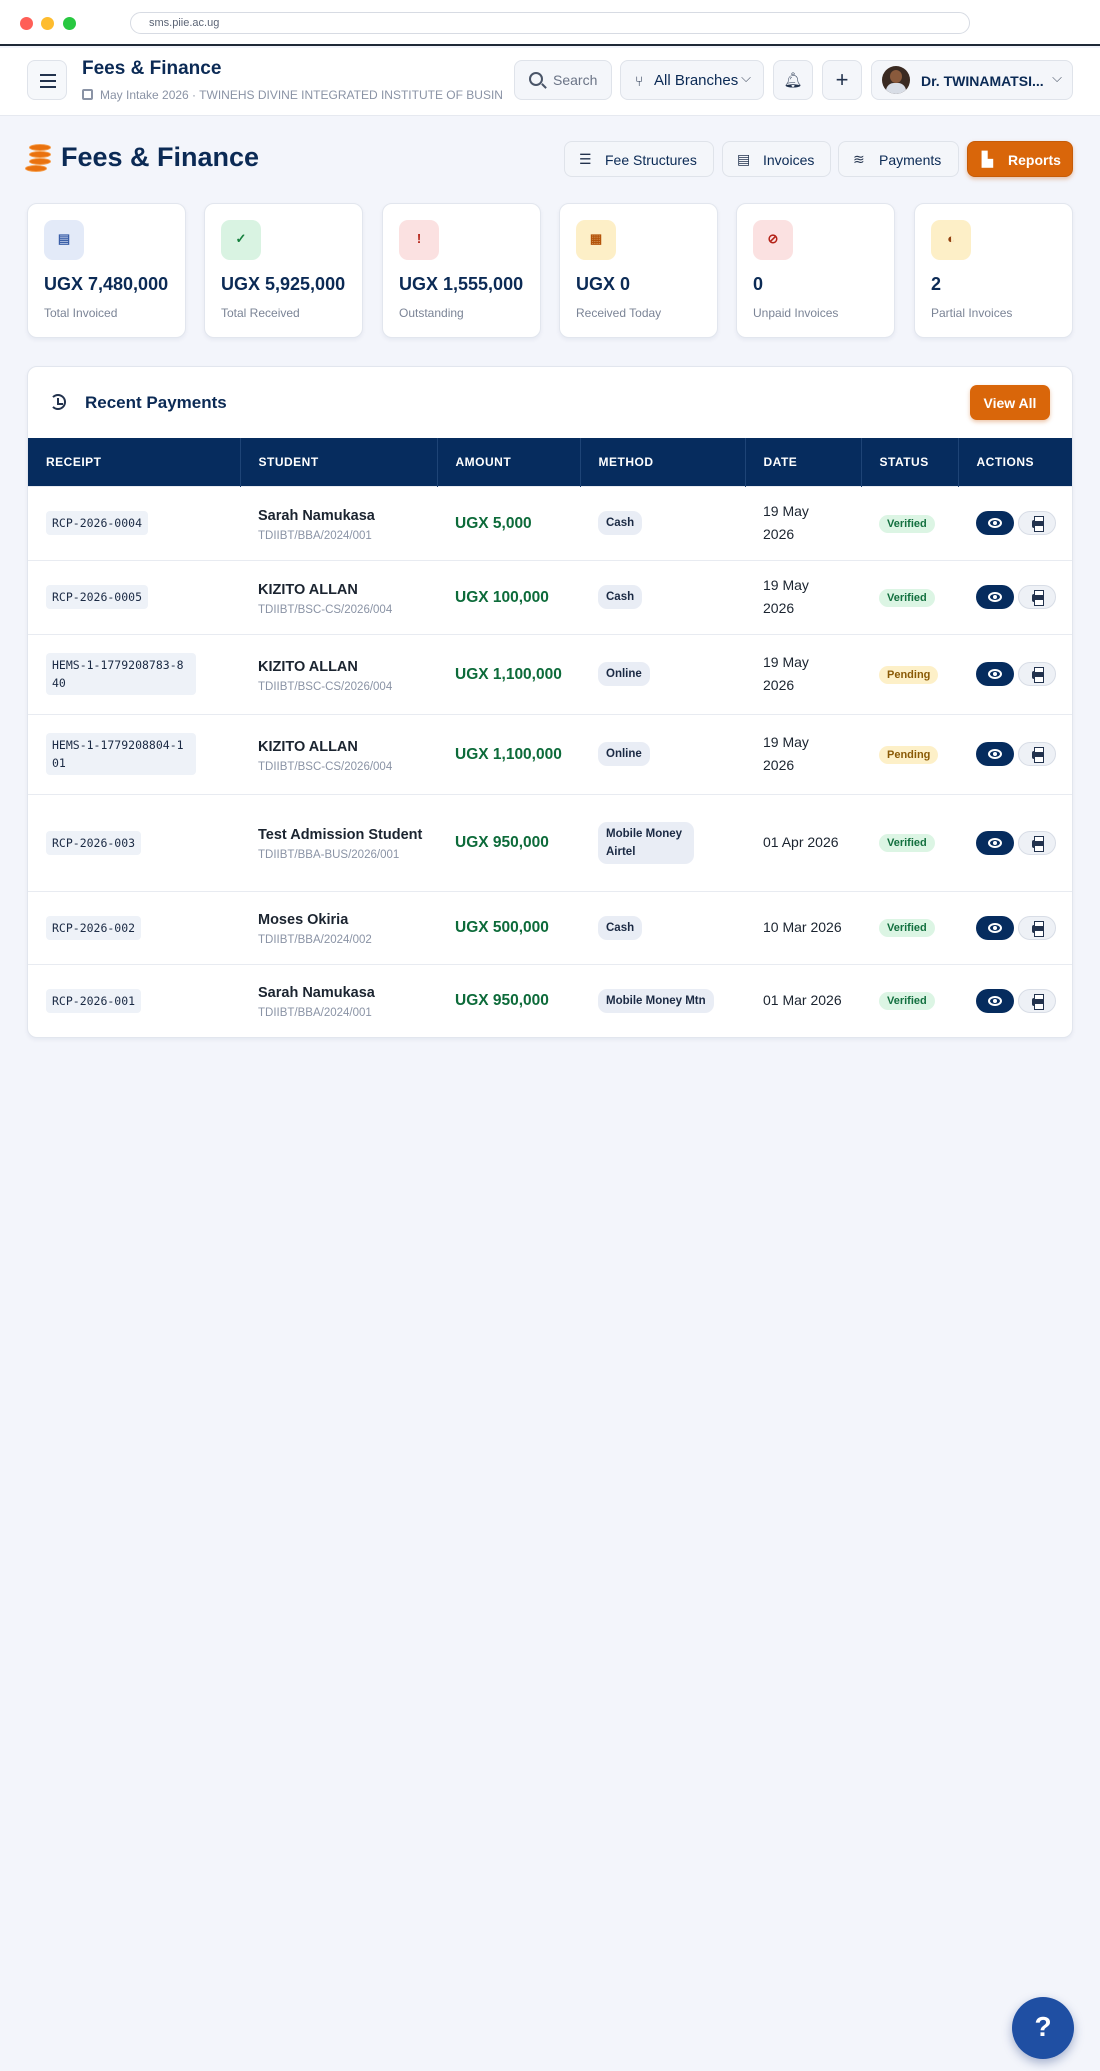 This screenshot has width=1100, height=2071. What do you see at coordinates (308, 666) in the screenshot?
I see `student-name: KIZITO ALLAN` at bounding box center [308, 666].